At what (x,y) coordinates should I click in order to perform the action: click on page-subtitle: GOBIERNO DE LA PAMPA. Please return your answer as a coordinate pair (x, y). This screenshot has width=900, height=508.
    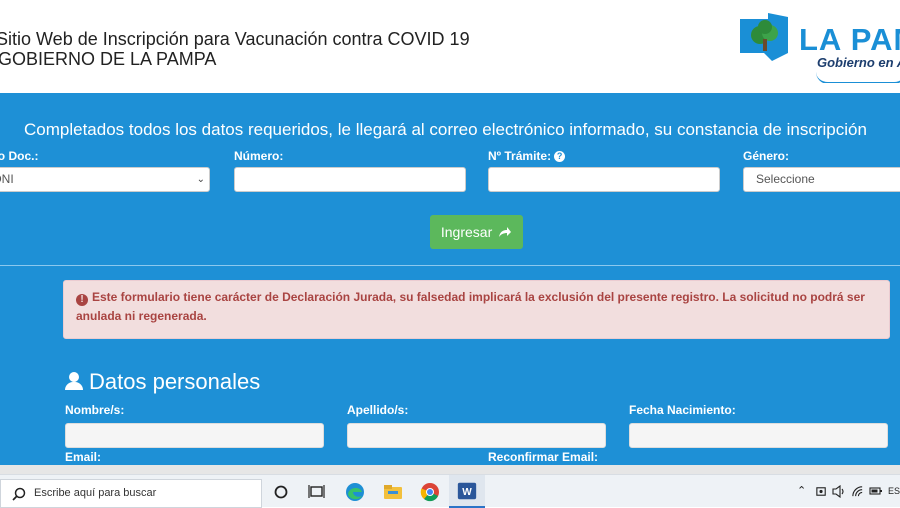
    Looking at the image, I should click on (108, 59).